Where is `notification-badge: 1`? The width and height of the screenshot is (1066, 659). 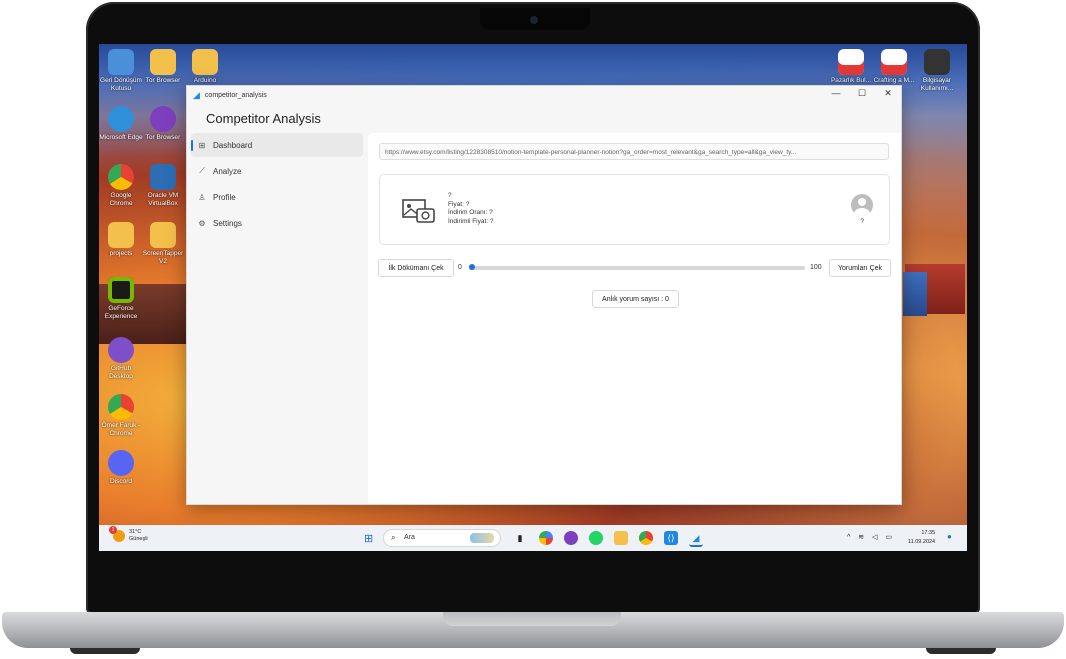 notification-badge: 1 is located at coordinates (113, 530).